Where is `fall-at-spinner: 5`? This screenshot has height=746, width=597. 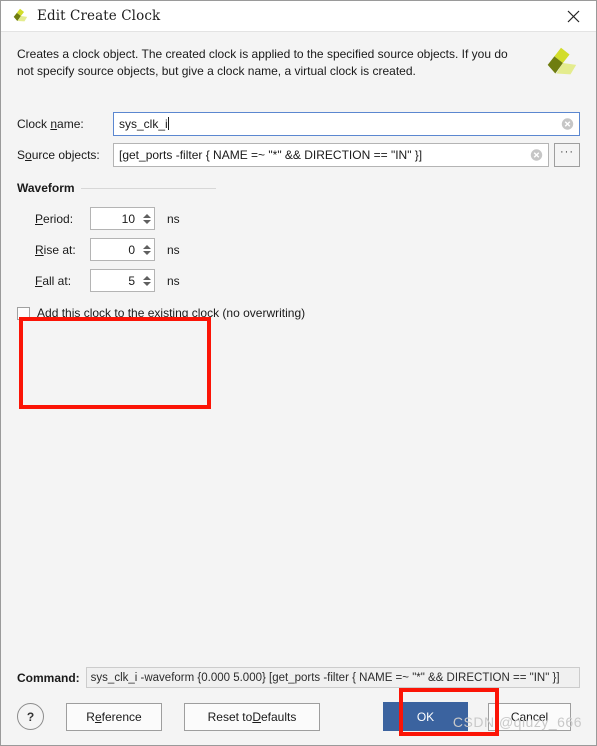 fall-at-spinner: 5 is located at coordinates (122, 280).